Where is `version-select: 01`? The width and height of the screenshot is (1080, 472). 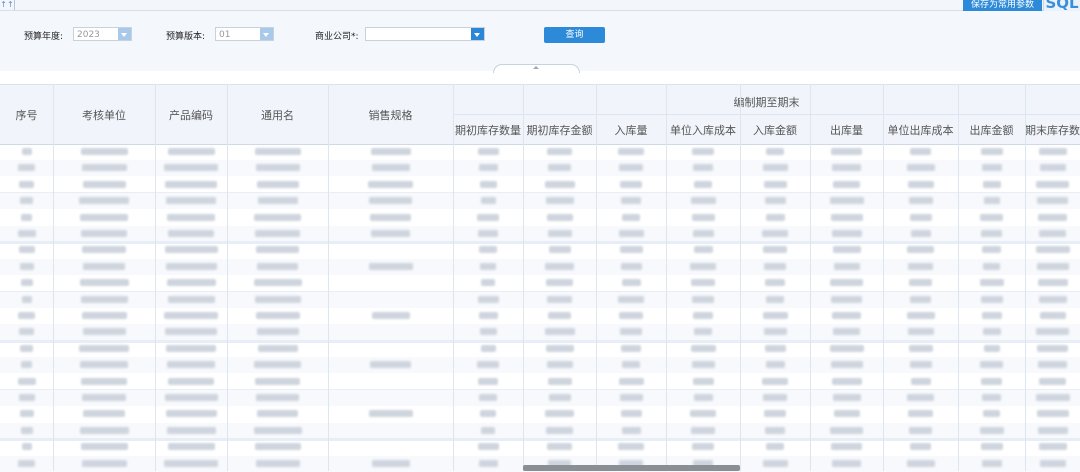
version-select: 01 is located at coordinates (244, 34).